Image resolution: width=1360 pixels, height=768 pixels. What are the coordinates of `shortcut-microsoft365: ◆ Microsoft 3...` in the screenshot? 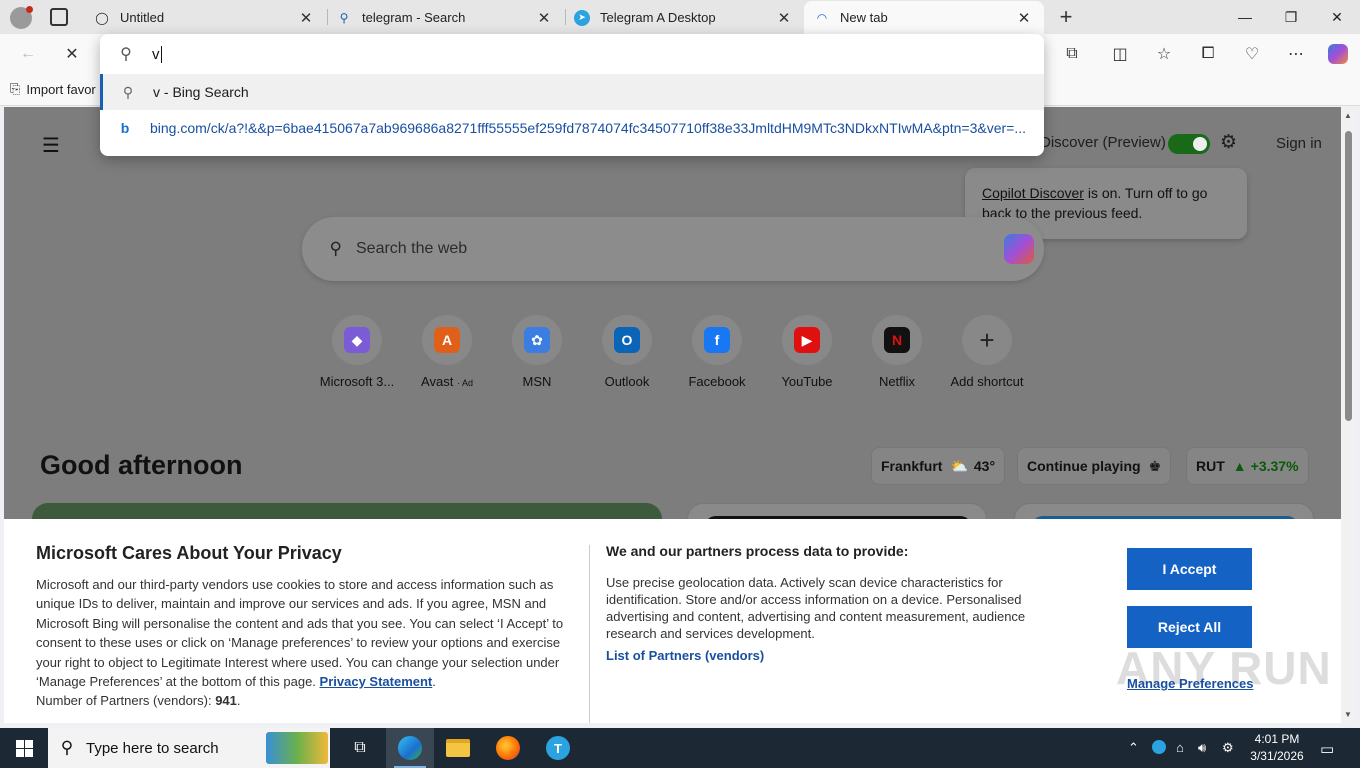 It's located at (357, 352).